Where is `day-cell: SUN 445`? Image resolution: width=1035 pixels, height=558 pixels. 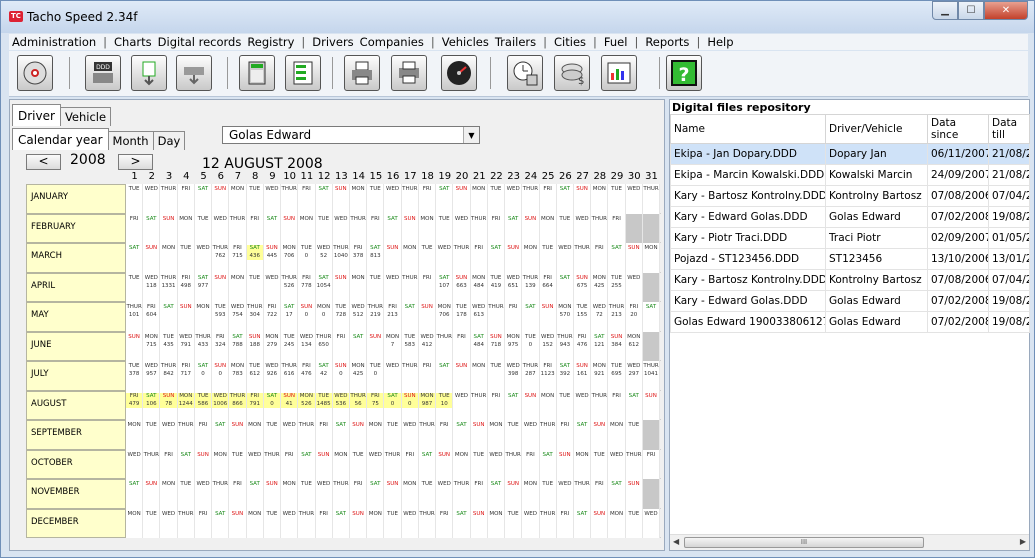 day-cell: SUN 445 is located at coordinates (272, 258).